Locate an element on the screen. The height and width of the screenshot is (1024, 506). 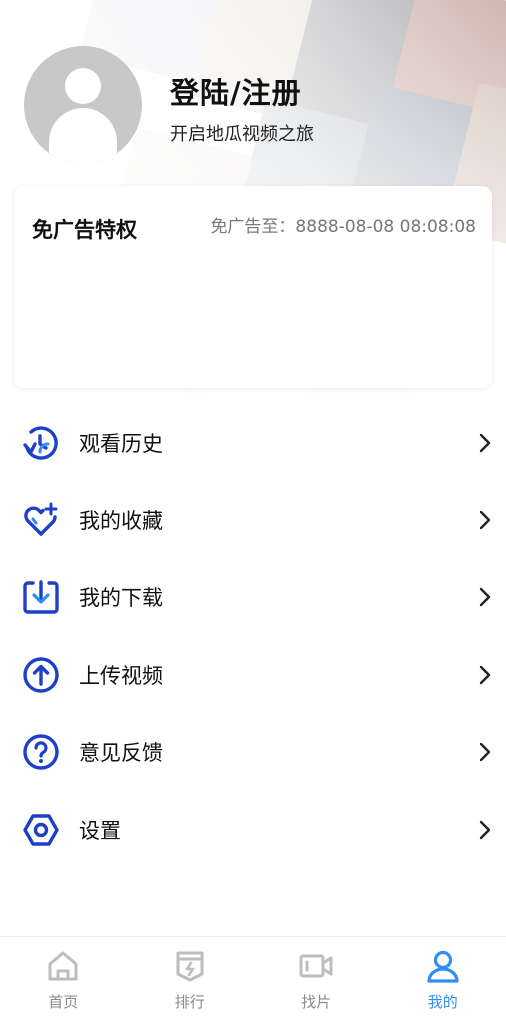
tab-label: 排行 is located at coordinates (189, 1002).